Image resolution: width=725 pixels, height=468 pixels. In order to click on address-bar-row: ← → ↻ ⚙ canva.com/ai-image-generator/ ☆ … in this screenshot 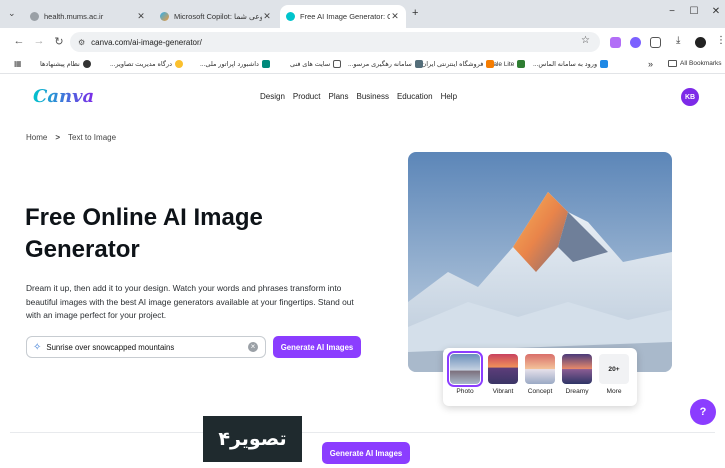, I will do `click(362, 42)`.